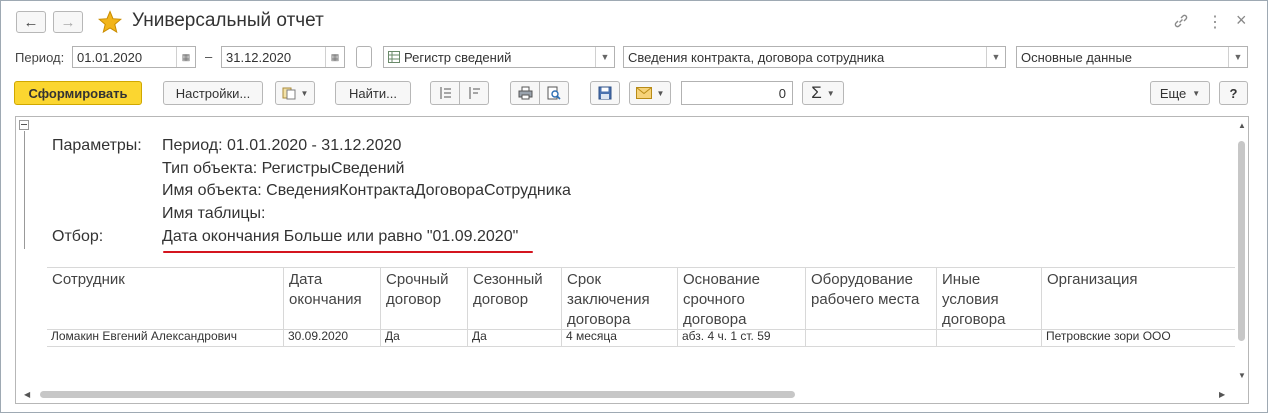  Describe the element at coordinates (988, 298) in the screenshot. I see `column-header: Иные условия договора` at that location.